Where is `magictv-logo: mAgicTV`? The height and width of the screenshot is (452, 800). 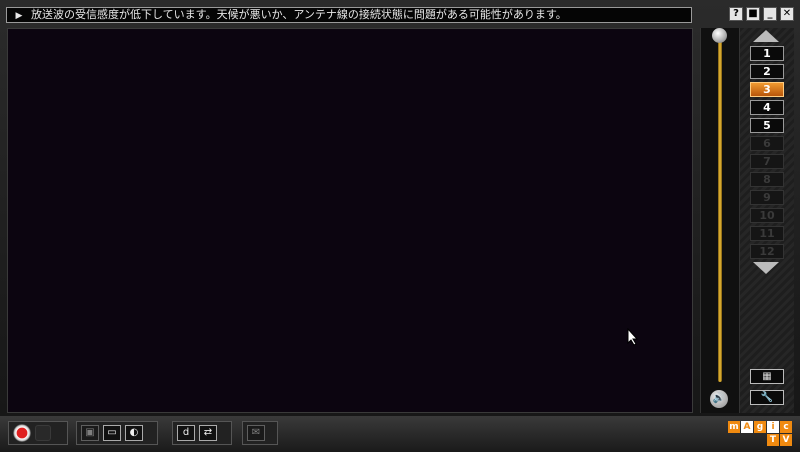 magictv-logo: mAgicTV is located at coordinates (760, 433).